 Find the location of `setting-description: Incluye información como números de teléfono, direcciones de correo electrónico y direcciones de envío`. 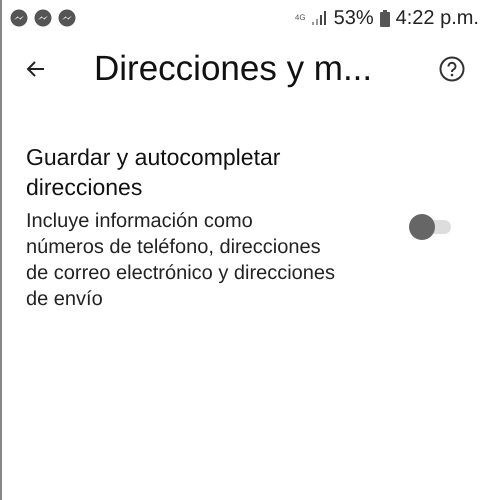

setting-description: Incluye información como números de teléfono, direcciones de correo electrónico y direcciones de envío is located at coordinates (181, 260).